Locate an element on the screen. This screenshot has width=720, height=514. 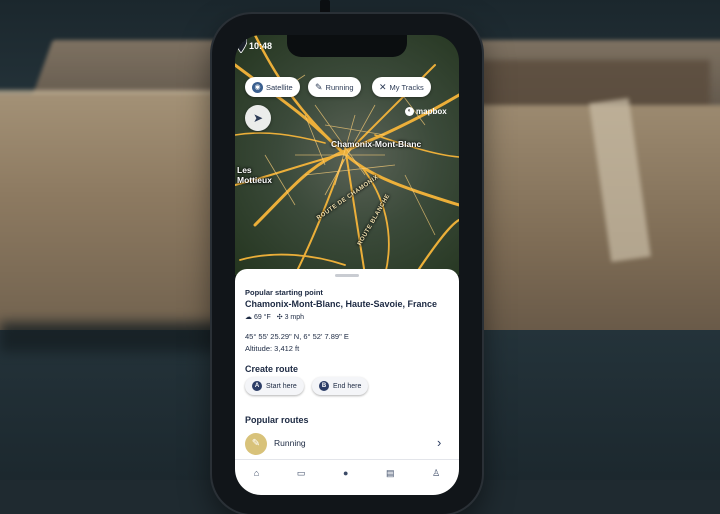
home-icon: ⌂ is located at coordinates (256, 473).